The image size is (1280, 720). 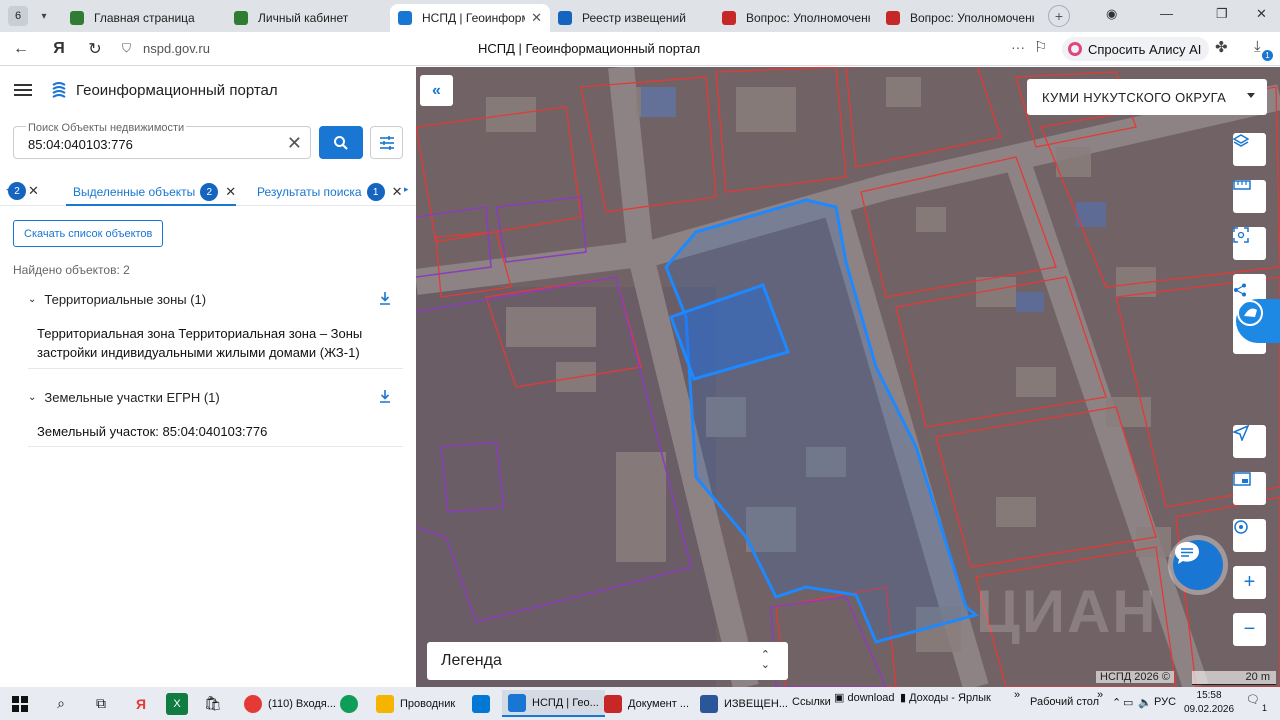 What do you see at coordinates (1166, 13) in the screenshot?
I see `minimize-icon: —` at bounding box center [1166, 13].